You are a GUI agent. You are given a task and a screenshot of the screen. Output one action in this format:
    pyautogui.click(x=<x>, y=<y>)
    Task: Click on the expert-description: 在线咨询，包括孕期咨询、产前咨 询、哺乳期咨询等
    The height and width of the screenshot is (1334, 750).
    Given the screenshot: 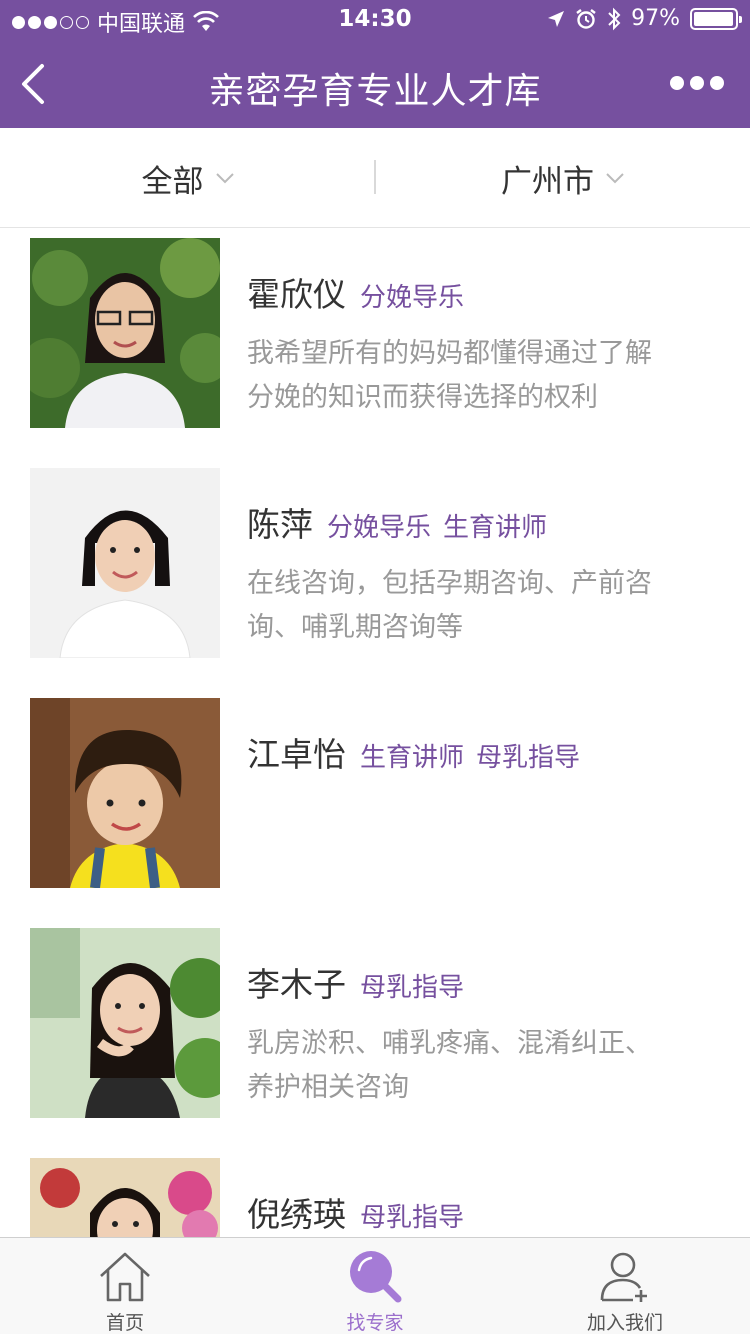 What is the action you would take?
    pyautogui.click(x=482, y=606)
    